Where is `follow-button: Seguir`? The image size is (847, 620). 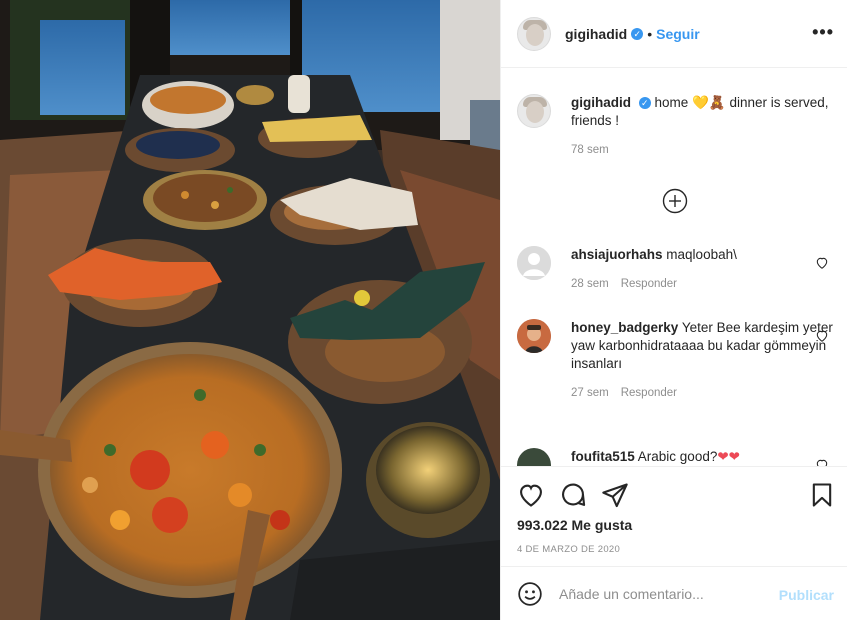
follow-button: Seguir is located at coordinates (678, 34).